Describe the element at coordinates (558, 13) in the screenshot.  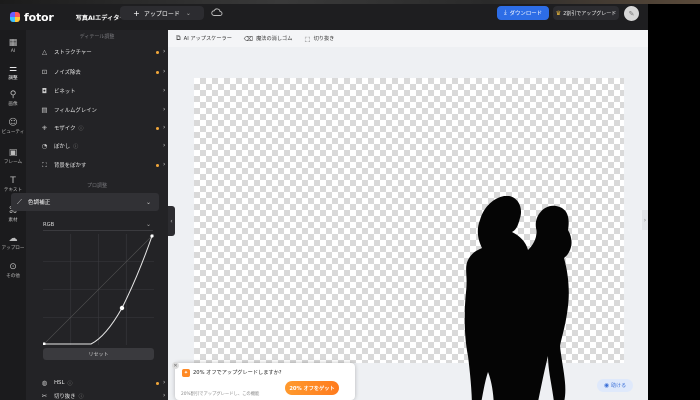
I see `crown-icon: ♛` at that location.